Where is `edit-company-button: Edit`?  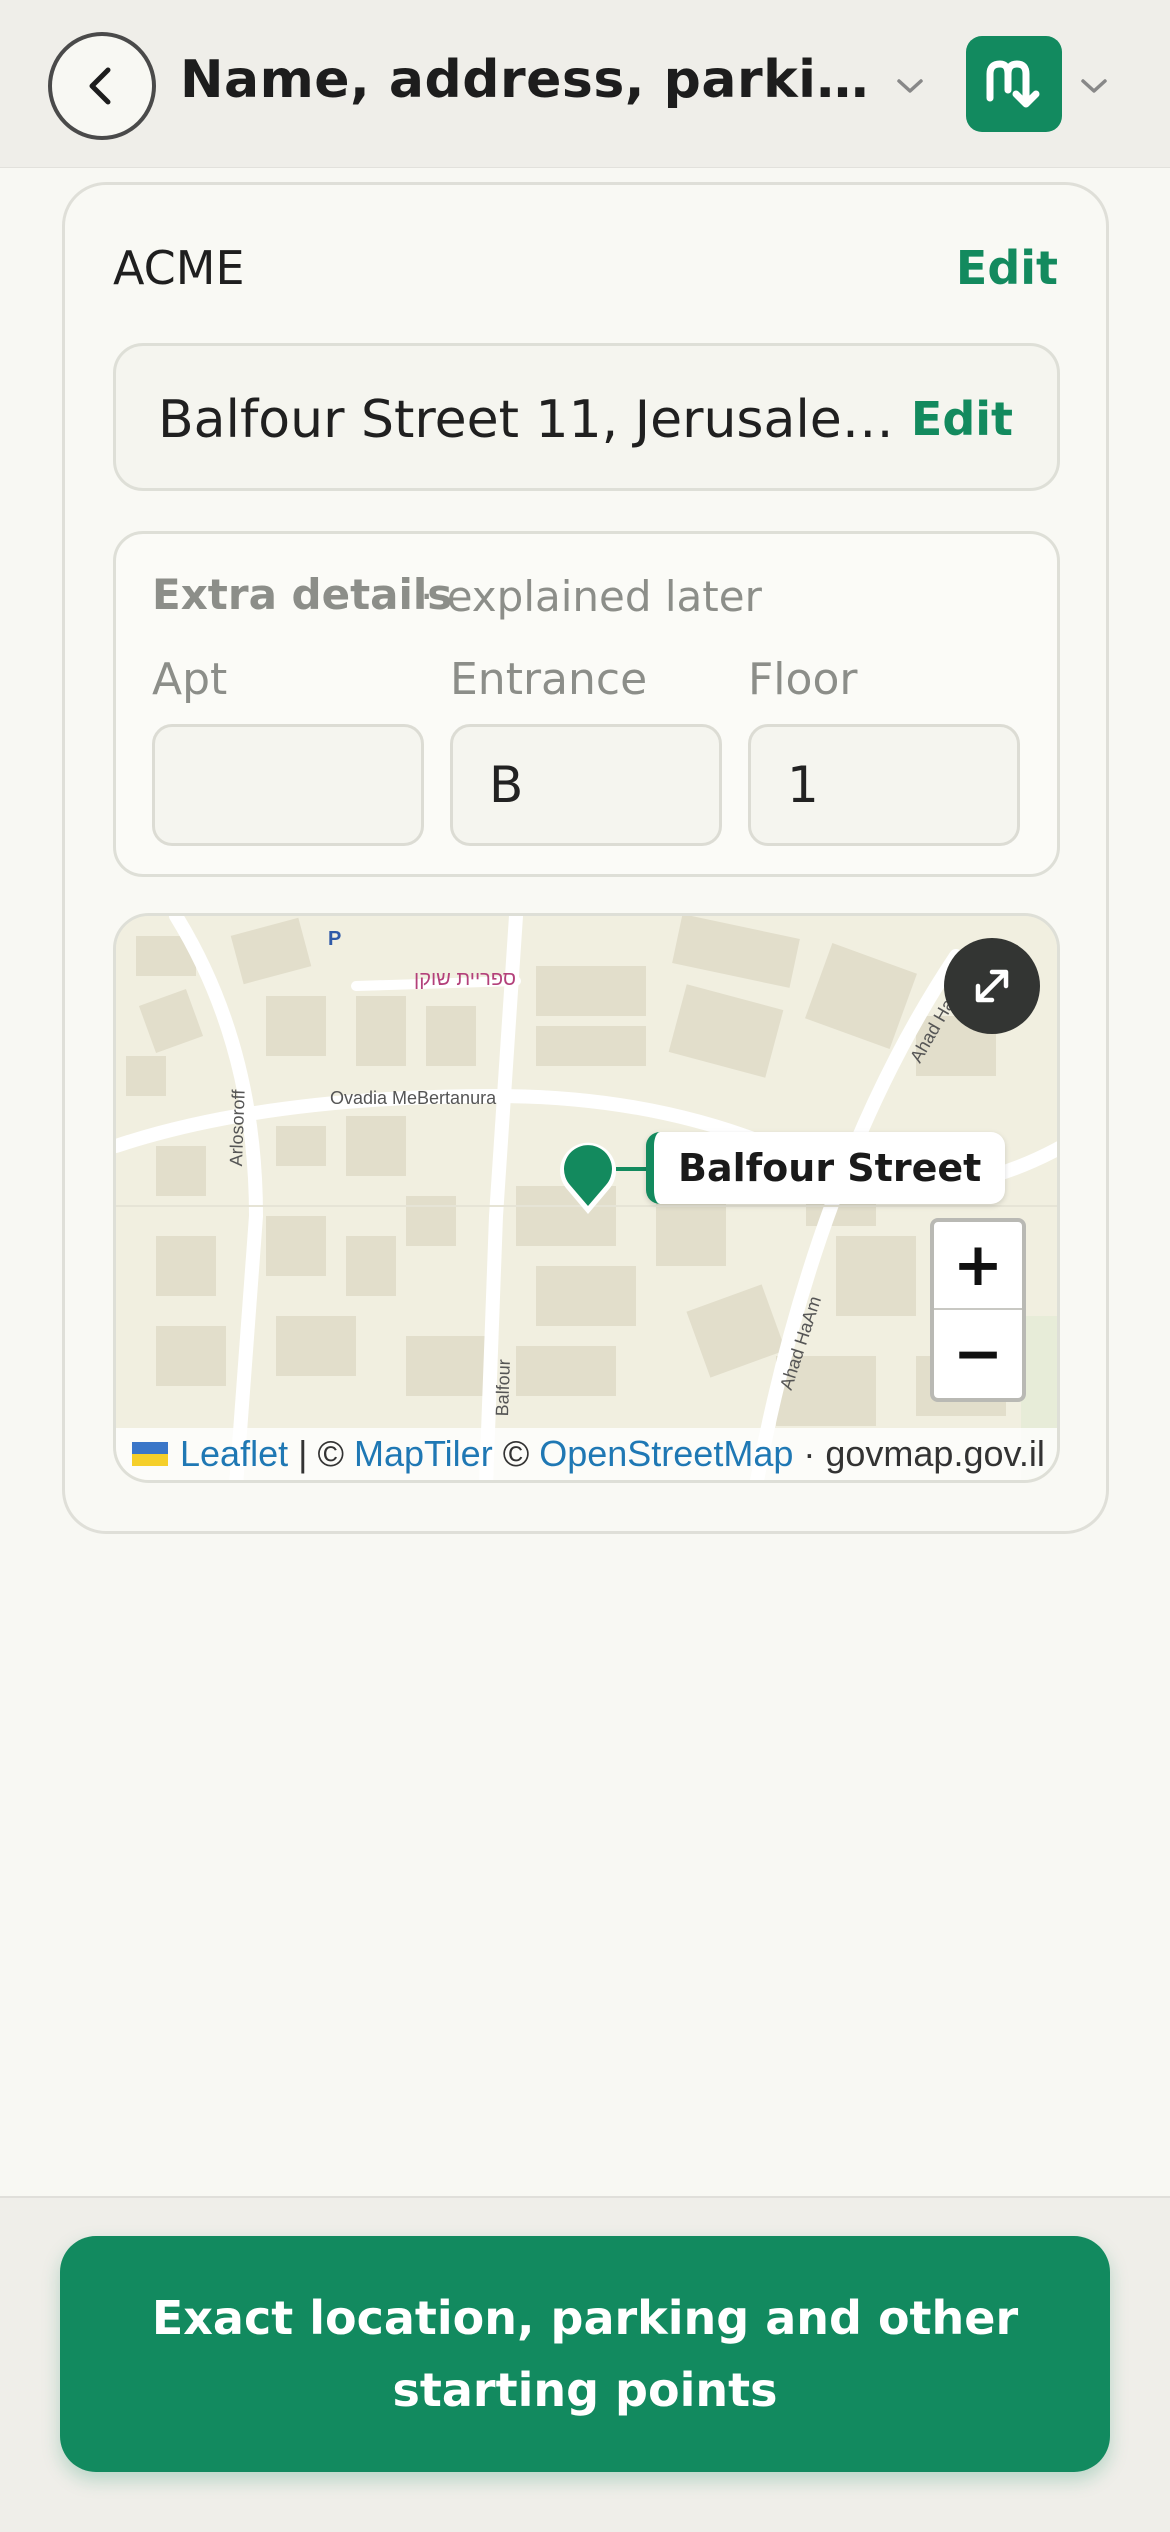
edit-company-button: Edit is located at coordinates (1007, 268).